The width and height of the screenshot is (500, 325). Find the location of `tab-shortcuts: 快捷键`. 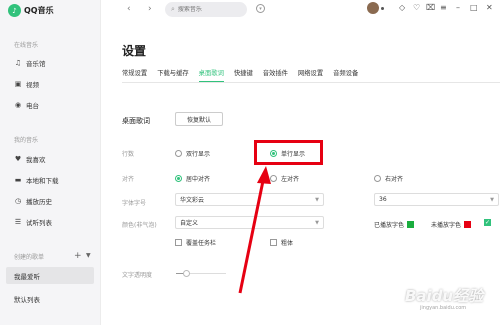

tab-shortcuts: 快捷键 is located at coordinates (243, 75).